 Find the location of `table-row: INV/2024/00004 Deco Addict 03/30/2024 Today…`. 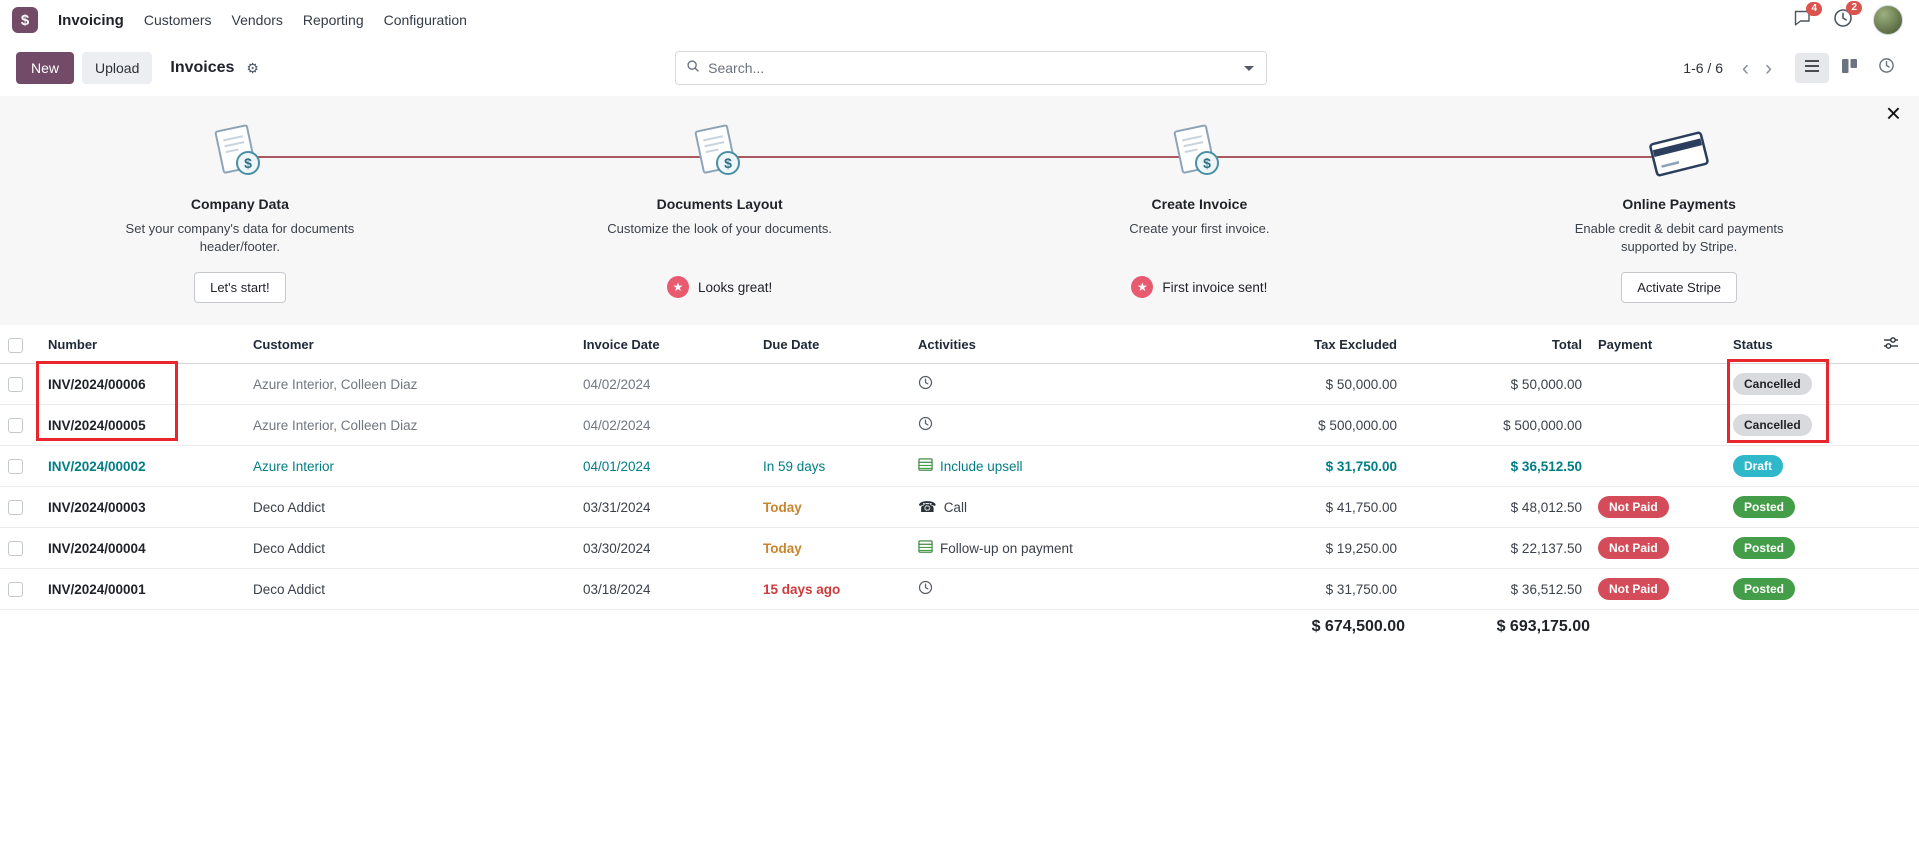

table-row: INV/2024/00004 Deco Addict 03/30/2024 Today… is located at coordinates (959, 548).